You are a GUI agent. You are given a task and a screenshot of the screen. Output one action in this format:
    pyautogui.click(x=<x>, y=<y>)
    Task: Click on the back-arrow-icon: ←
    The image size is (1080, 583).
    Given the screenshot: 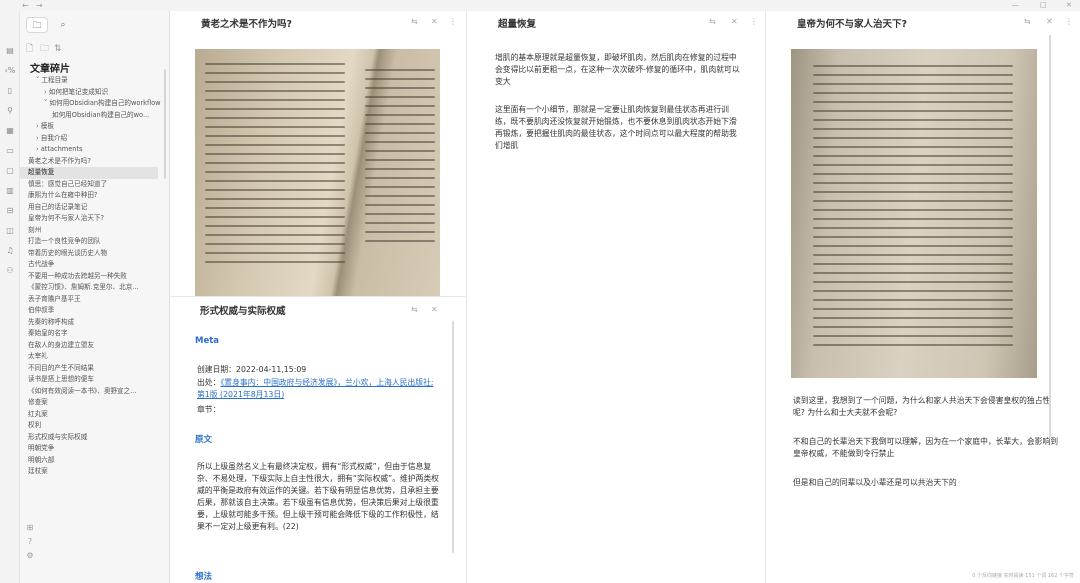 What is the action you would take?
    pyautogui.click(x=25, y=5)
    